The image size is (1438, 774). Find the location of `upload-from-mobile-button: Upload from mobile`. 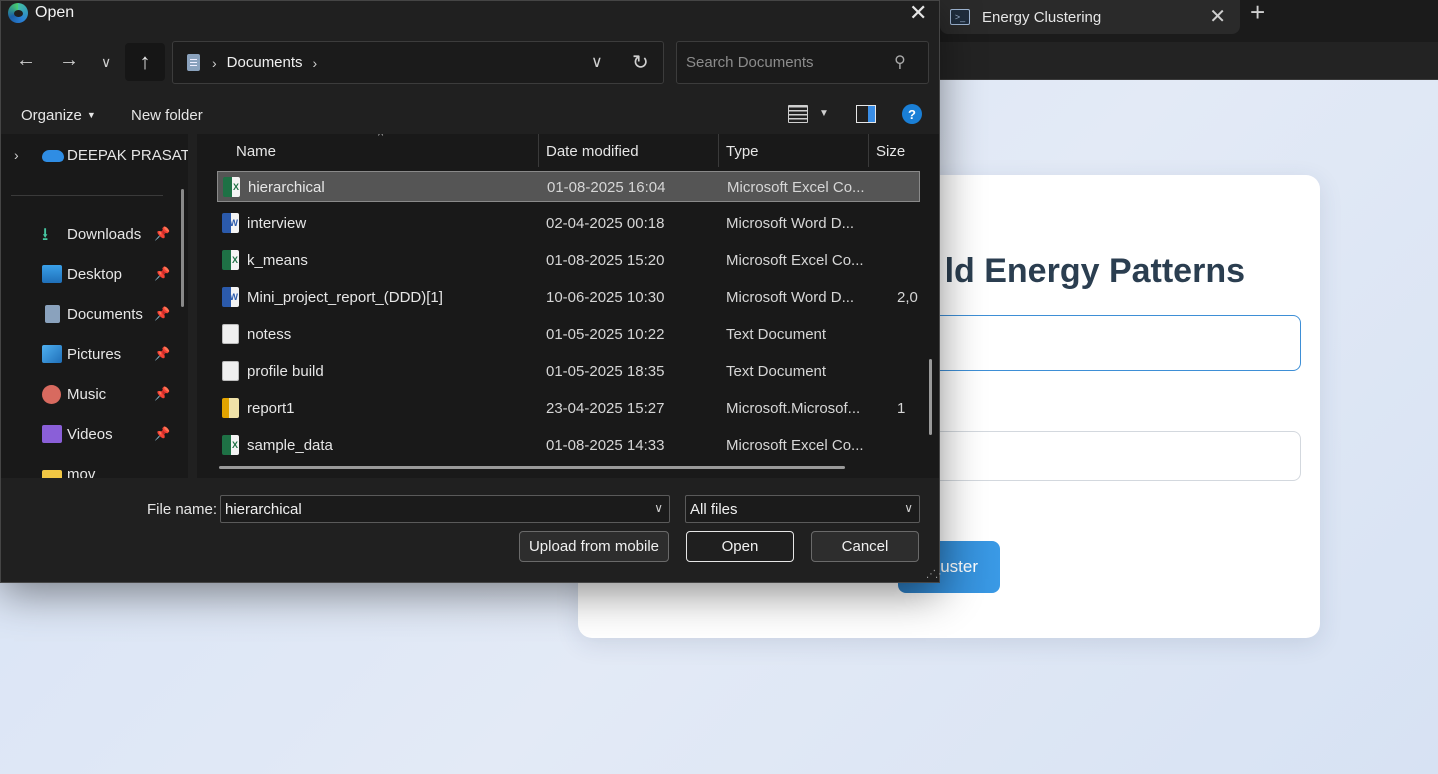

upload-from-mobile-button: Upload from mobile is located at coordinates (594, 546).